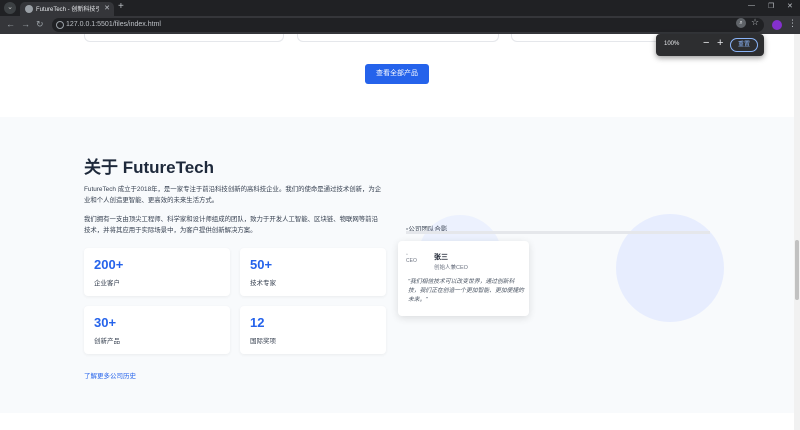  What do you see at coordinates (720, 43) in the screenshot?
I see `zoom-in-button: +` at bounding box center [720, 43].